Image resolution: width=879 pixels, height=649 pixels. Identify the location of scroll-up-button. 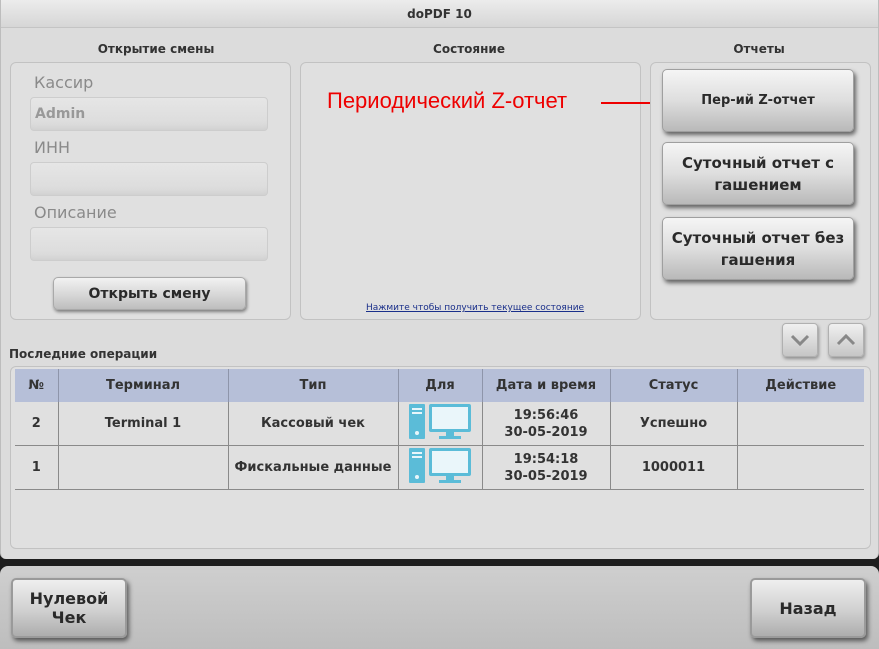
(846, 340).